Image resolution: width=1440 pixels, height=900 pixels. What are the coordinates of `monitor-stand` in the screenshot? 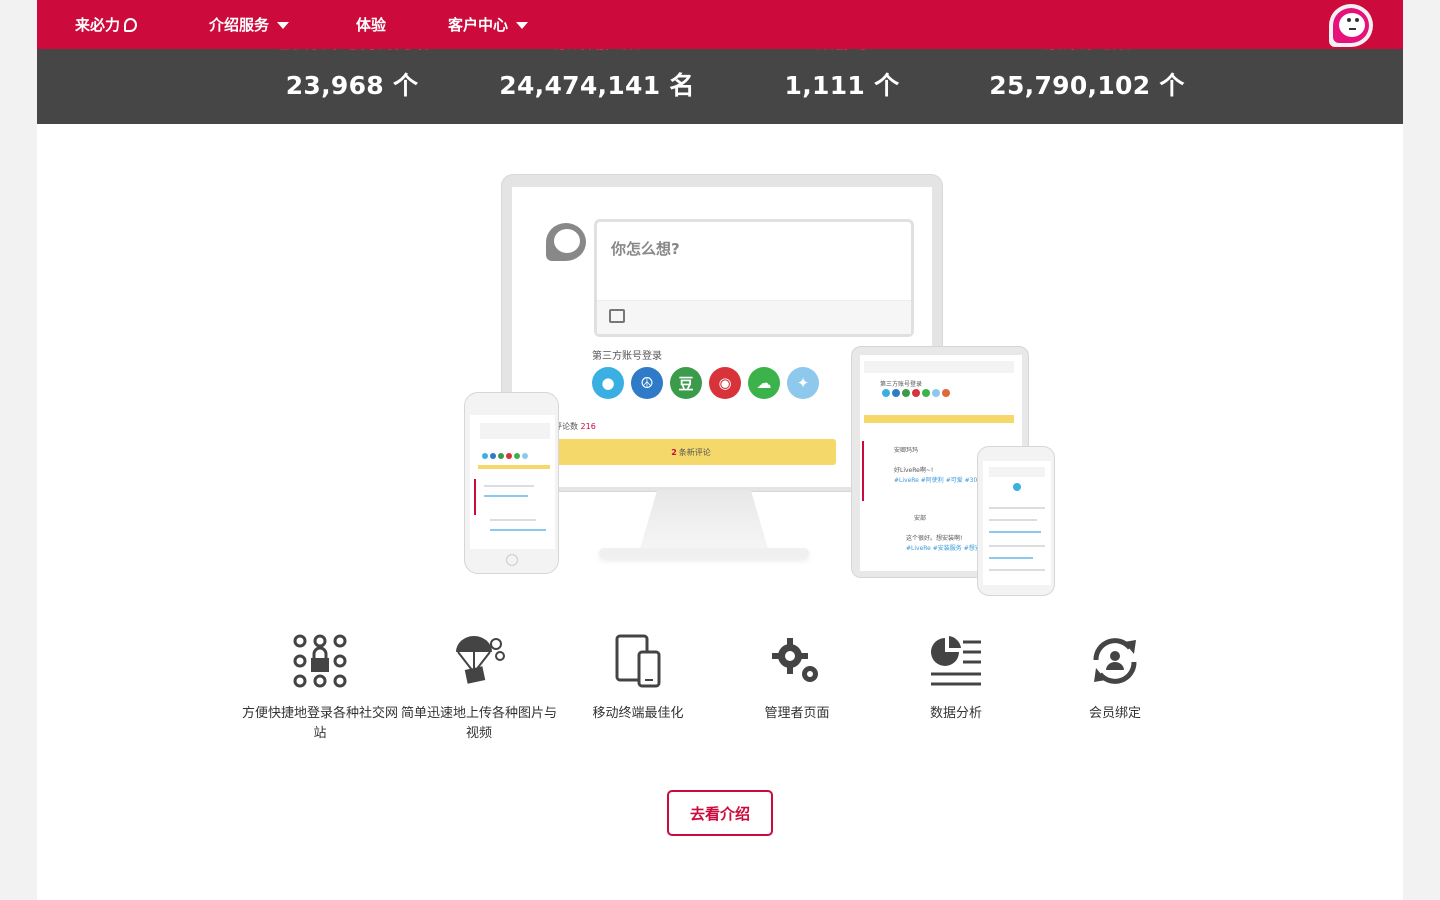 It's located at (704, 521).